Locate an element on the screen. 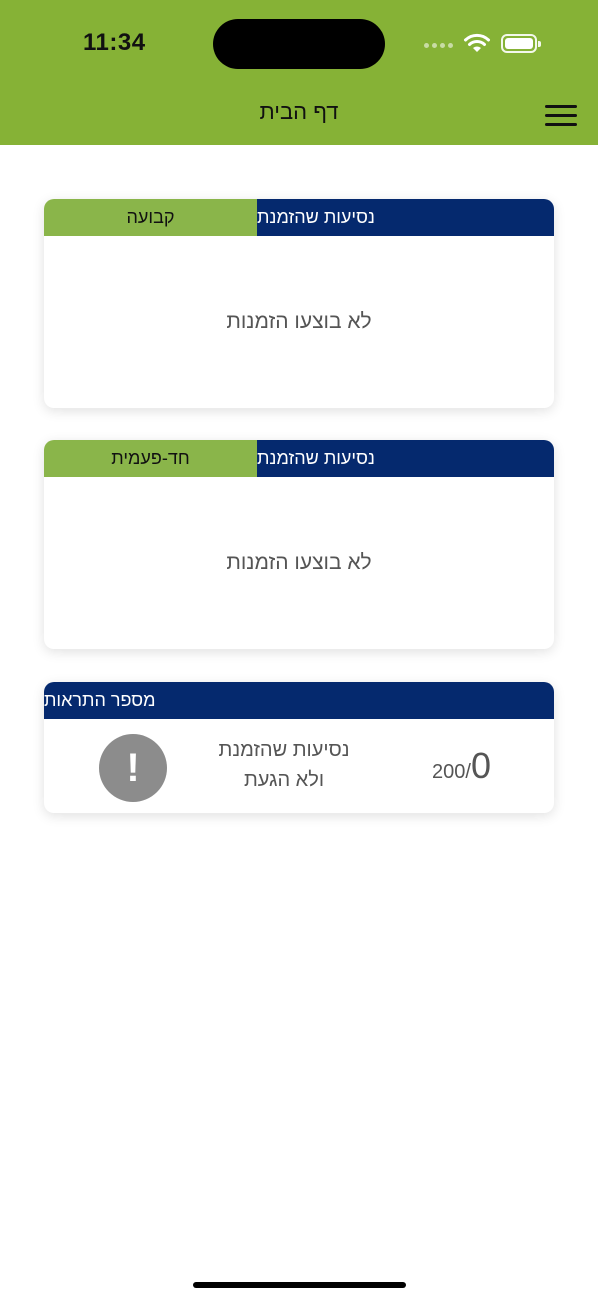 The image size is (598, 1300). exclamation-icon: ! is located at coordinates (133, 768).